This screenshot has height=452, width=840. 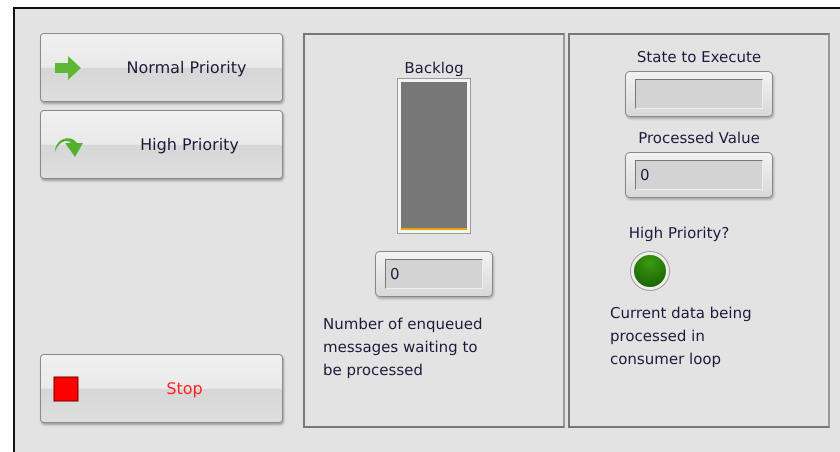 I want to click on state-label: State to Execute, so click(x=699, y=57).